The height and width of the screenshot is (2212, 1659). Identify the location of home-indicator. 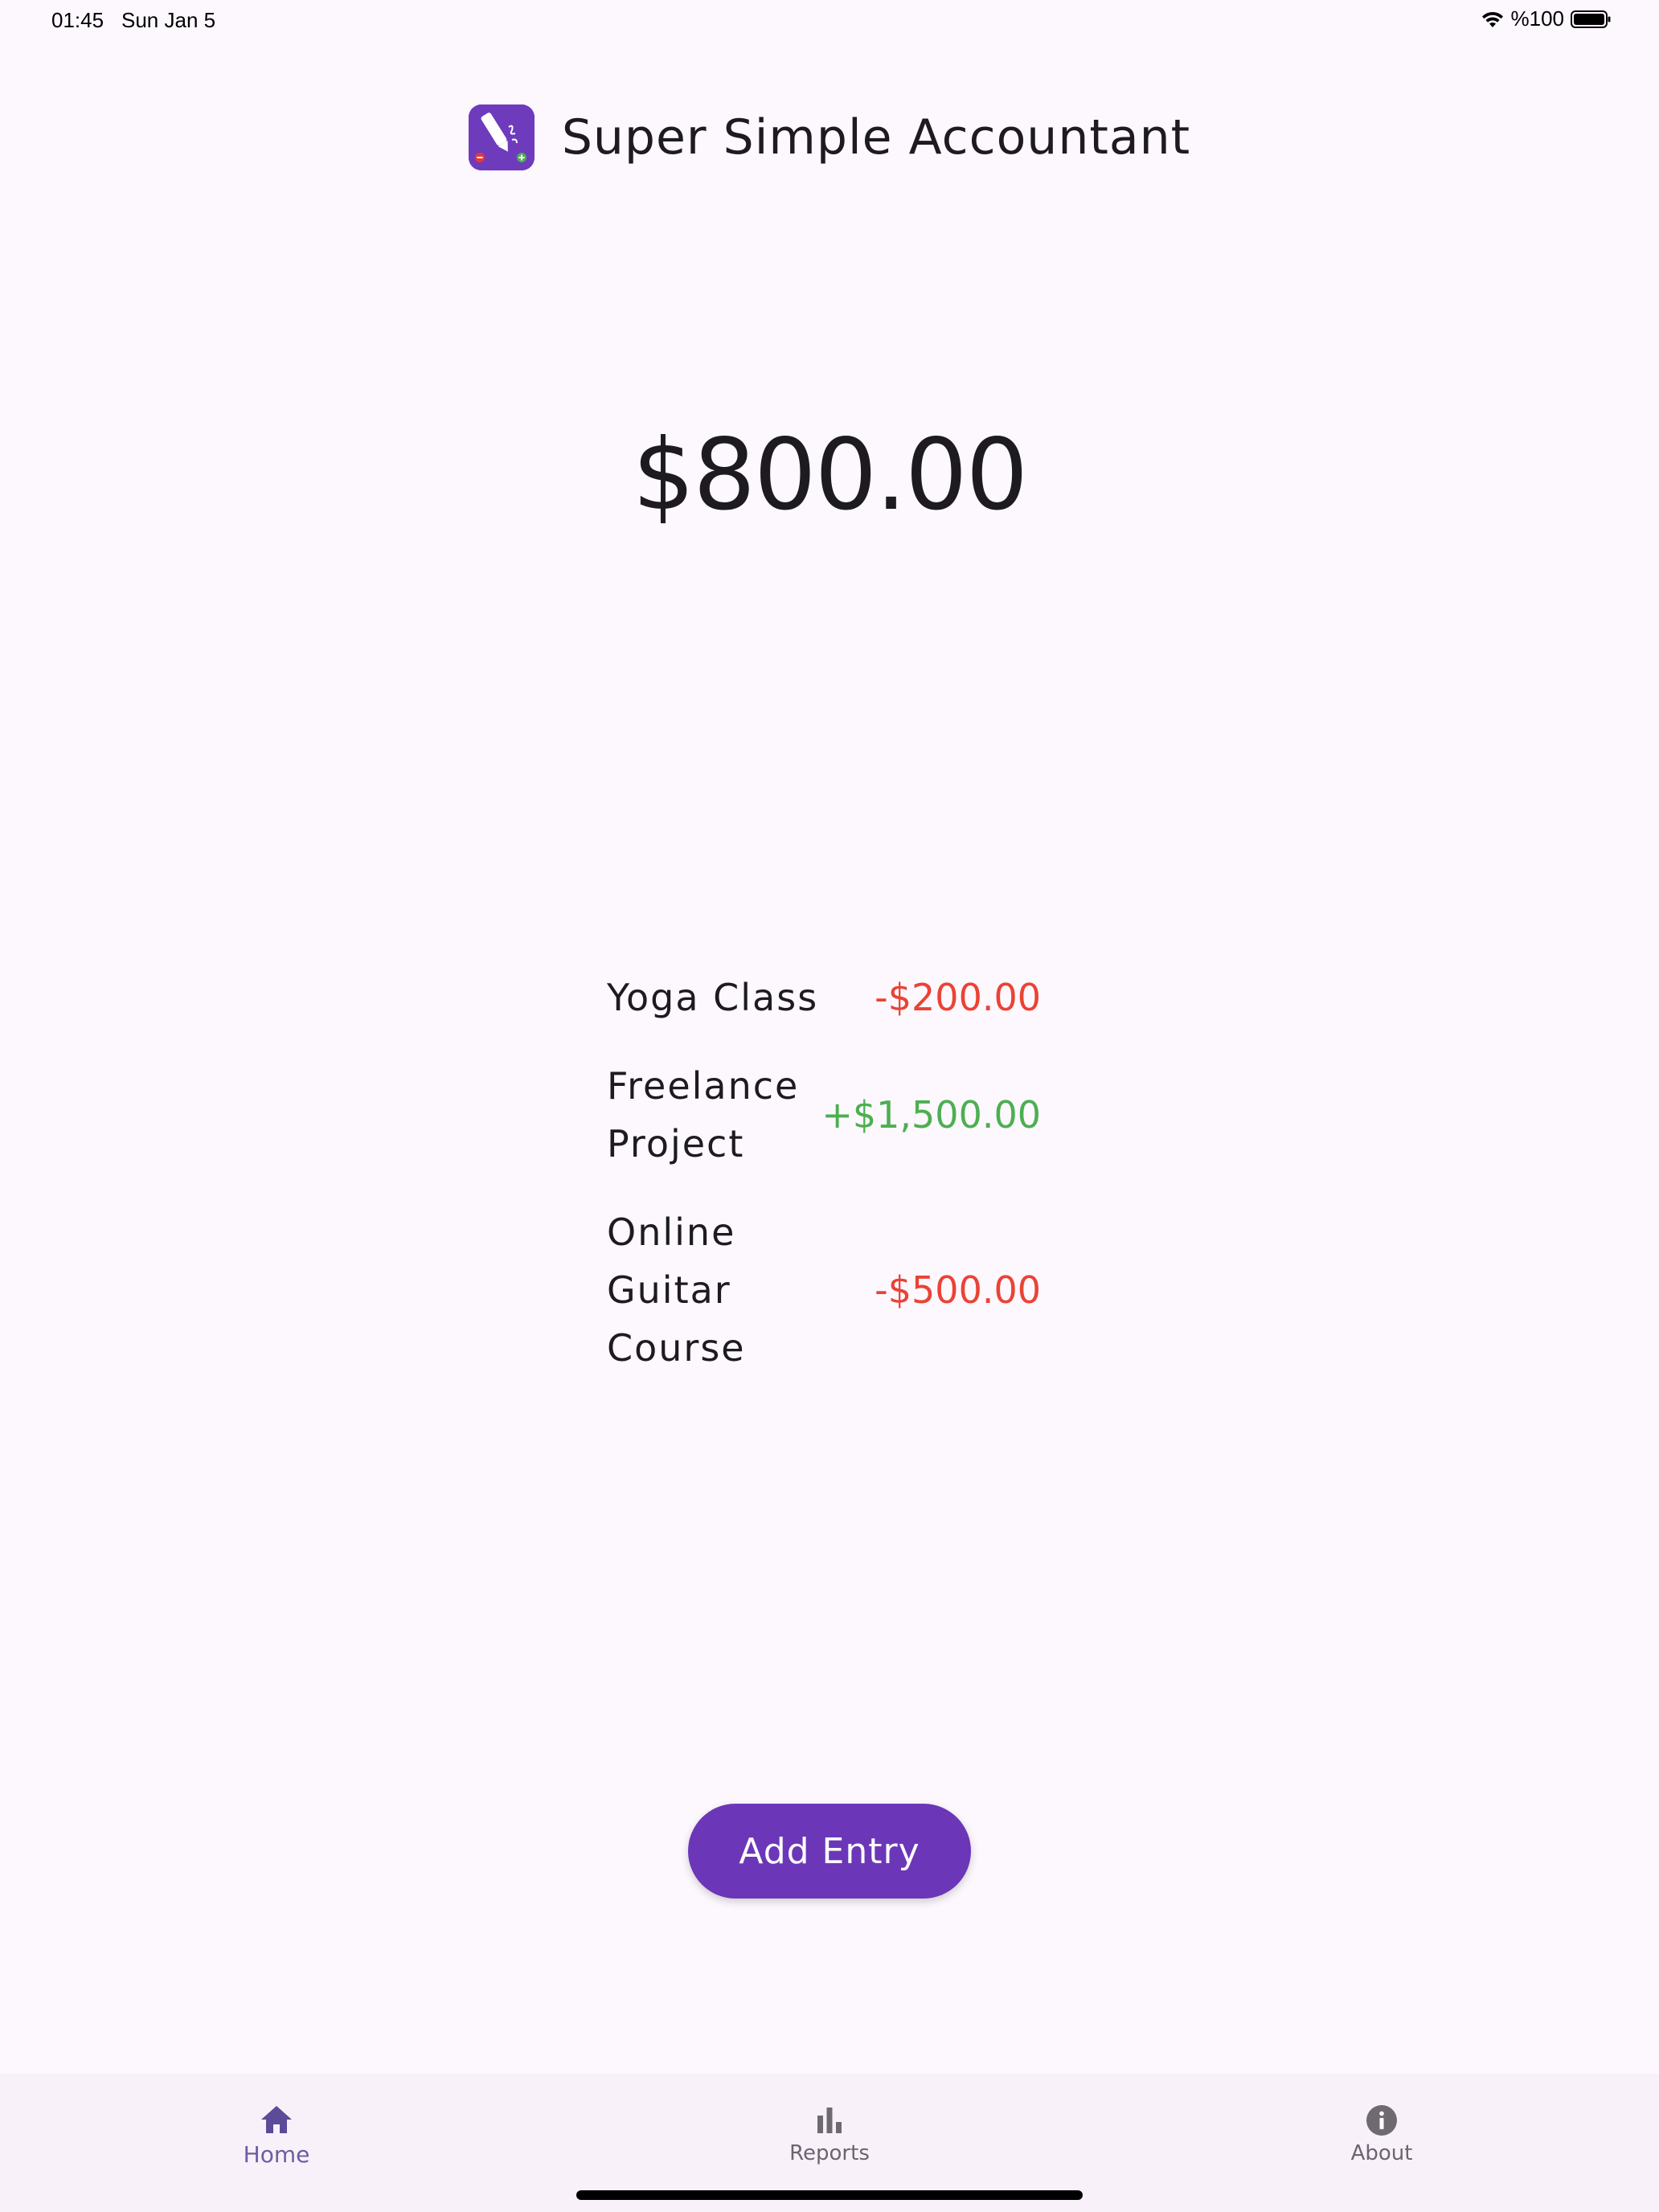
(829, 2195).